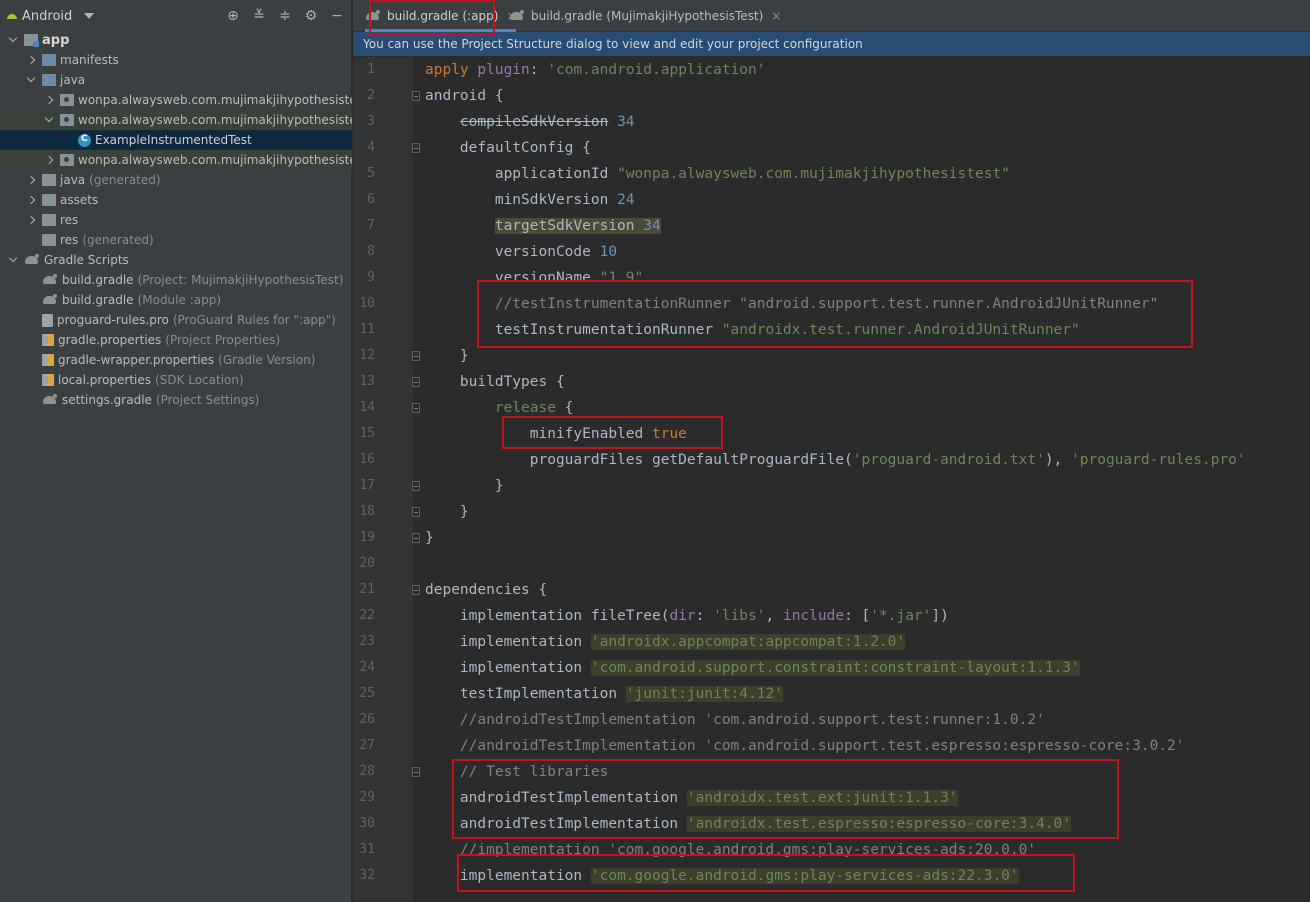  What do you see at coordinates (669, 434) in the screenshot?
I see `code-token: true` at bounding box center [669, 434].